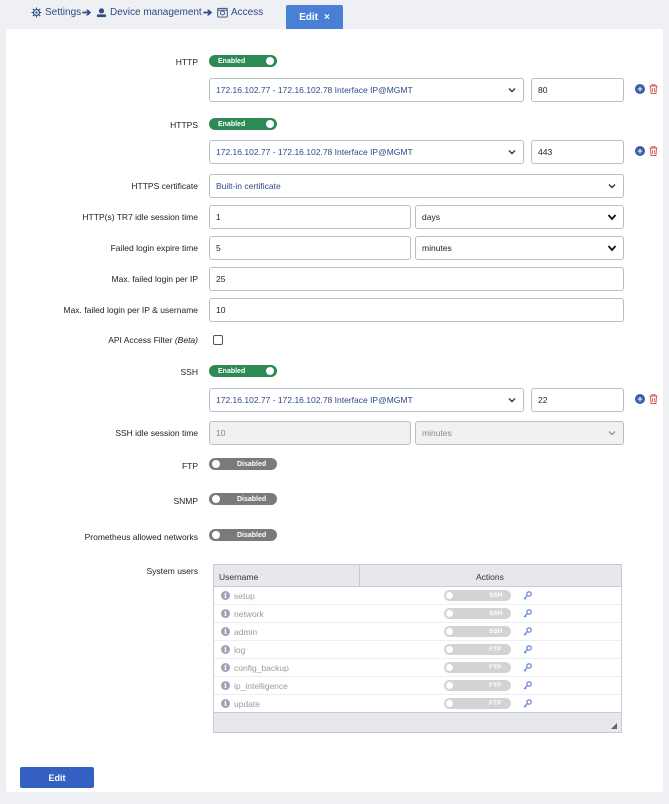  What do you see at coordinates (252, 535) in the screenshot?
I see `prometheus-toggle-label: Disabled` at bounding box center [252, 535].